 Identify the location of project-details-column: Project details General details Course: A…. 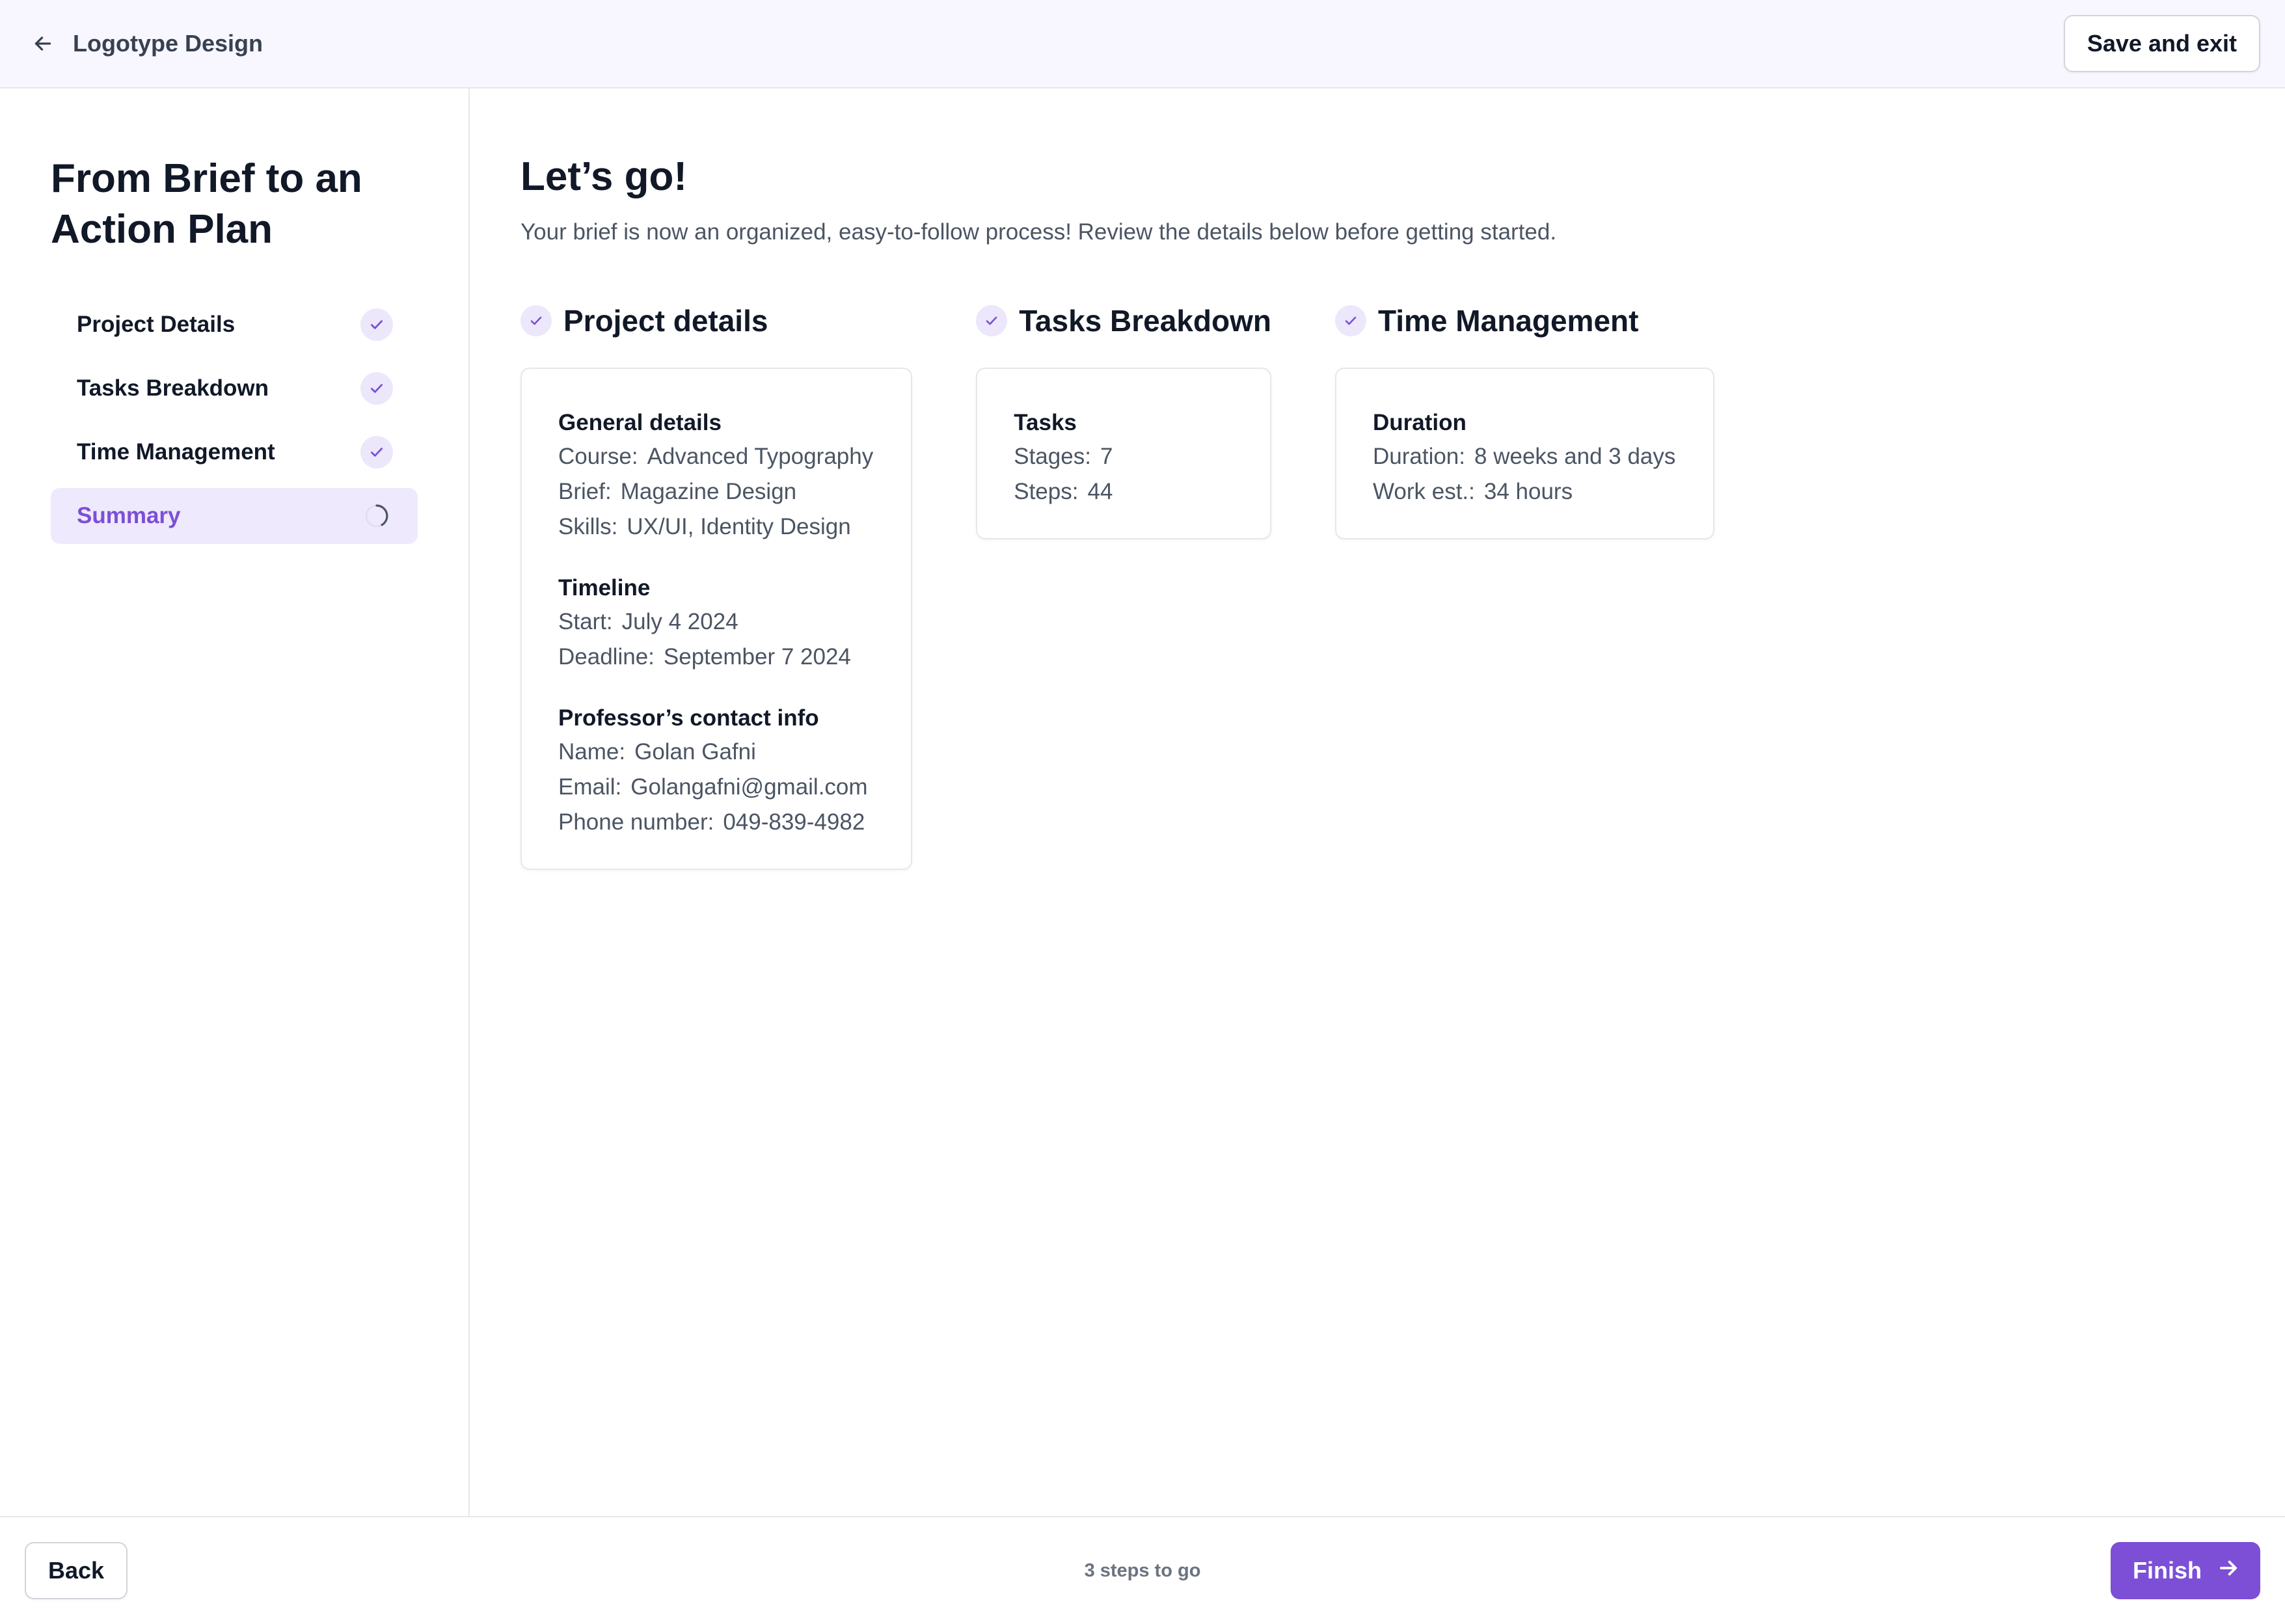
(717, 585).